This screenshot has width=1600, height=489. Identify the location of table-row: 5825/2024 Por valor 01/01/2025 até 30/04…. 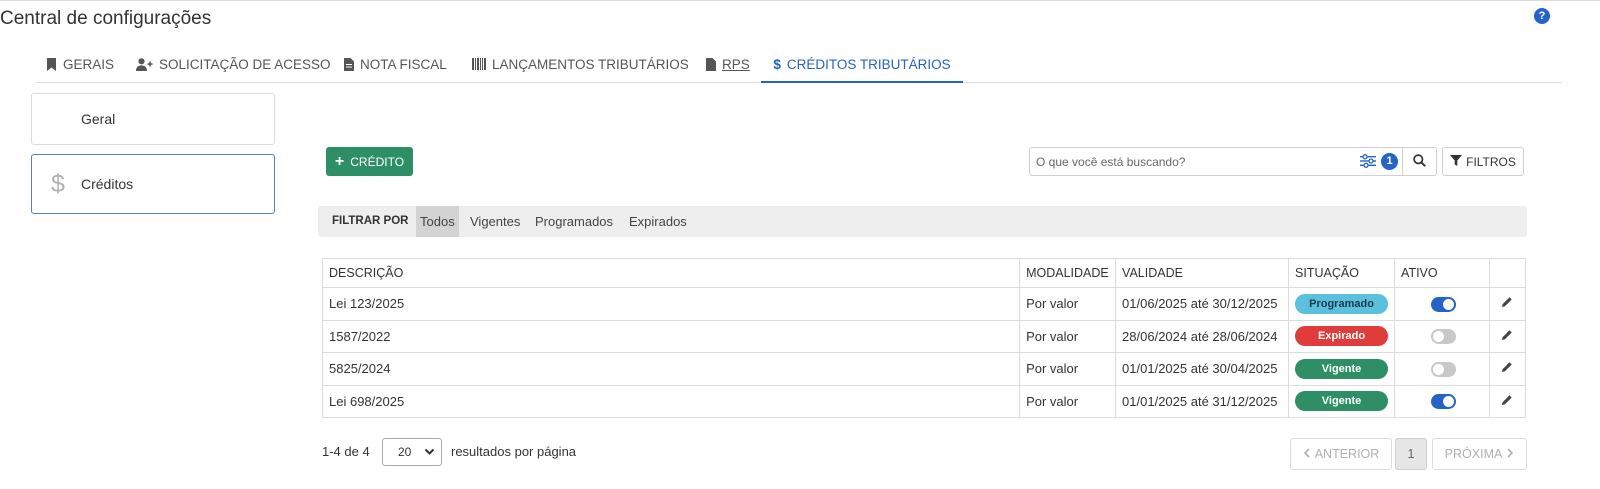
(924, 369).